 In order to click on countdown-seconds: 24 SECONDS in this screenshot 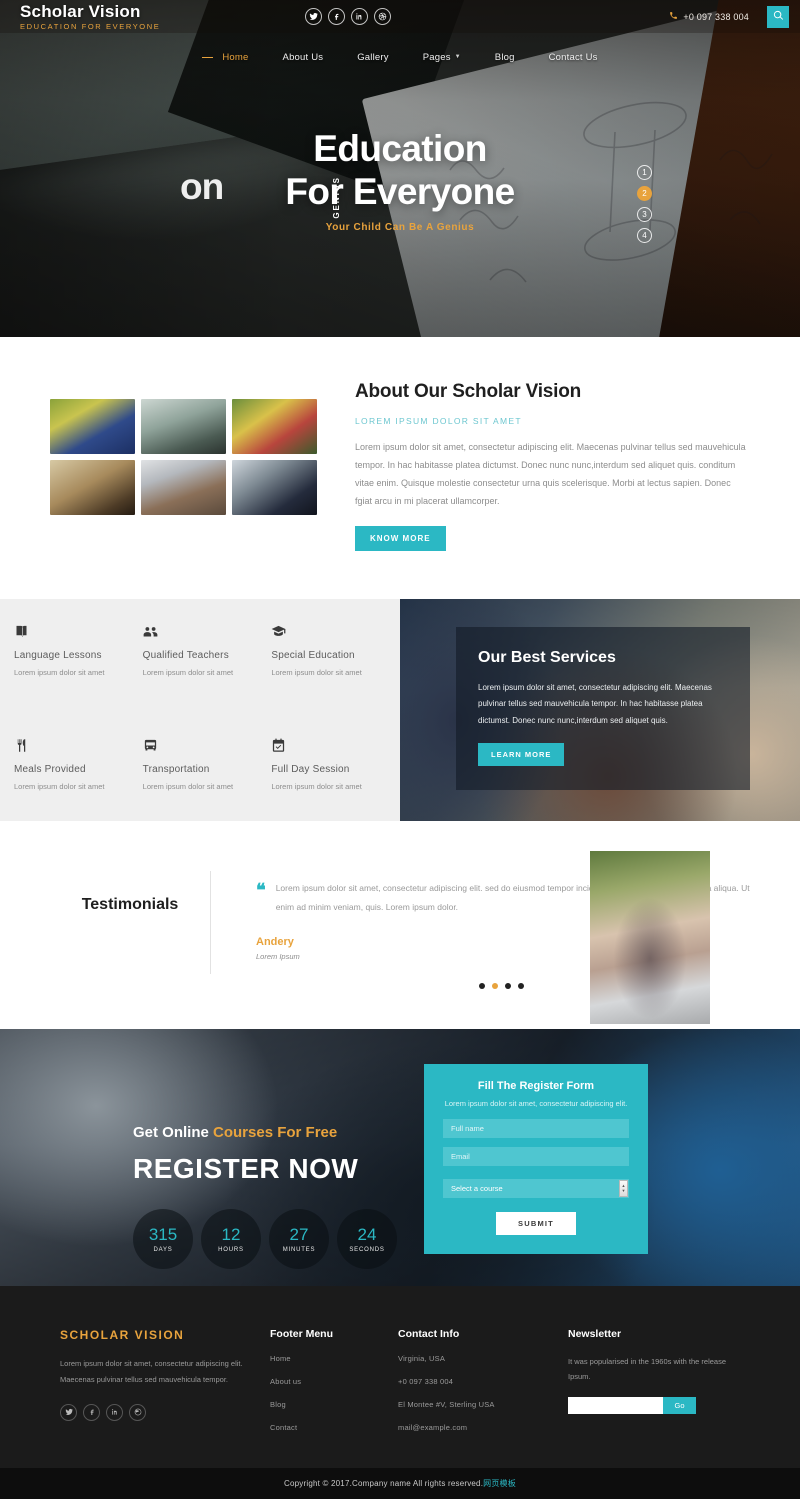, I will do `click(367, 1239)`.